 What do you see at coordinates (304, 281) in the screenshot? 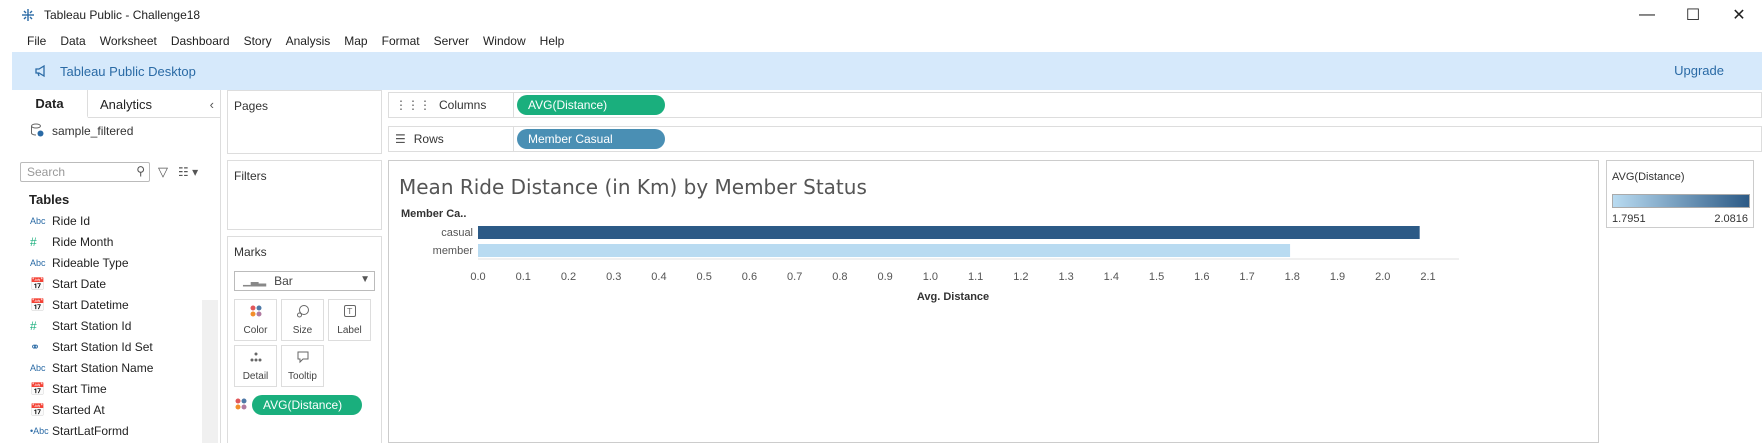
I see `mark-type-select: ▁▃▂ Bar ▼` at bounding box center [304, 281].